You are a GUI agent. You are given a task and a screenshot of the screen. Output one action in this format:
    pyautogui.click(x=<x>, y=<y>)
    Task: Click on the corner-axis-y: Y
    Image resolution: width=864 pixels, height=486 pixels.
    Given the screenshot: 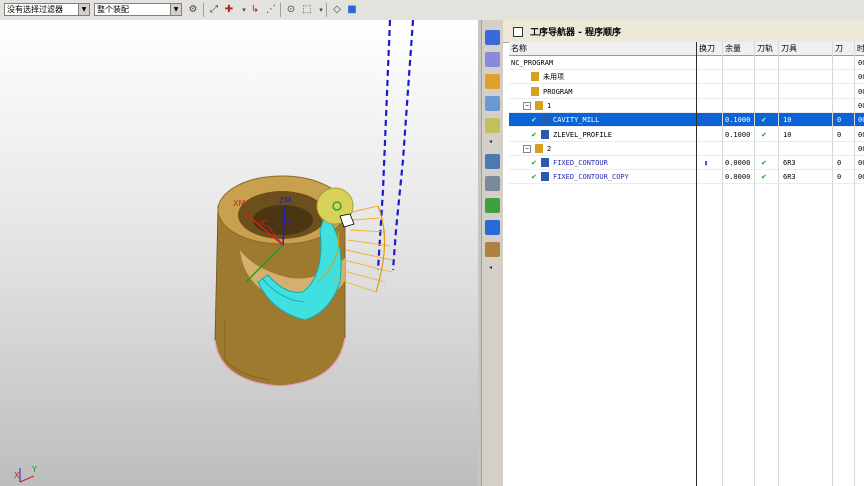 What is the action you would take?
    pyautogui.click(x=34, y=469)
    